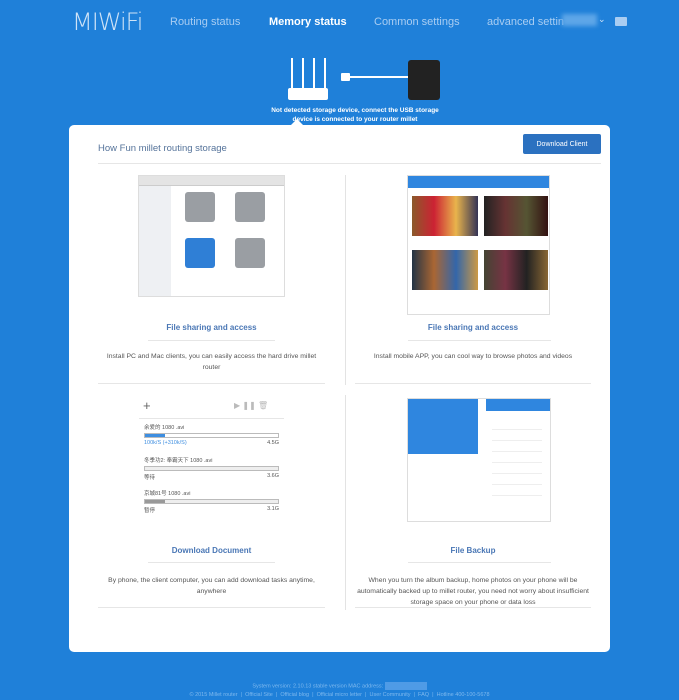  Describe the element at coordinates (405, 686) in the screenshot. I see `redacted-mac` at that location.